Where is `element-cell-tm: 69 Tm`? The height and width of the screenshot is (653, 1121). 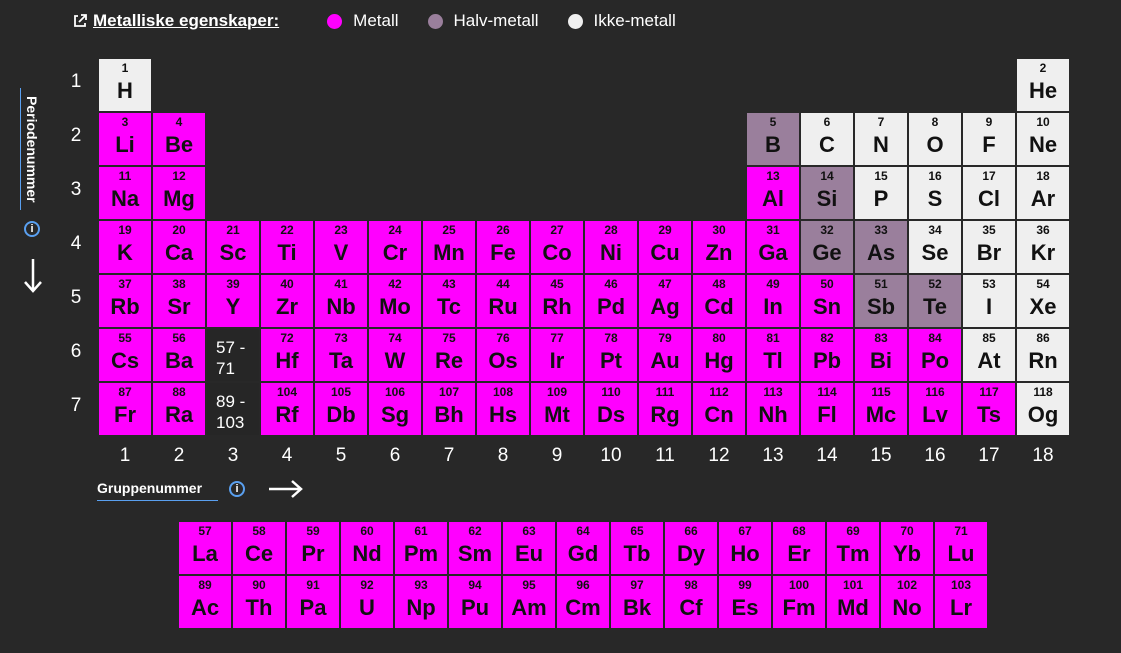
element-cell-tm: 69 Tm is located at coordinates (853, 548).